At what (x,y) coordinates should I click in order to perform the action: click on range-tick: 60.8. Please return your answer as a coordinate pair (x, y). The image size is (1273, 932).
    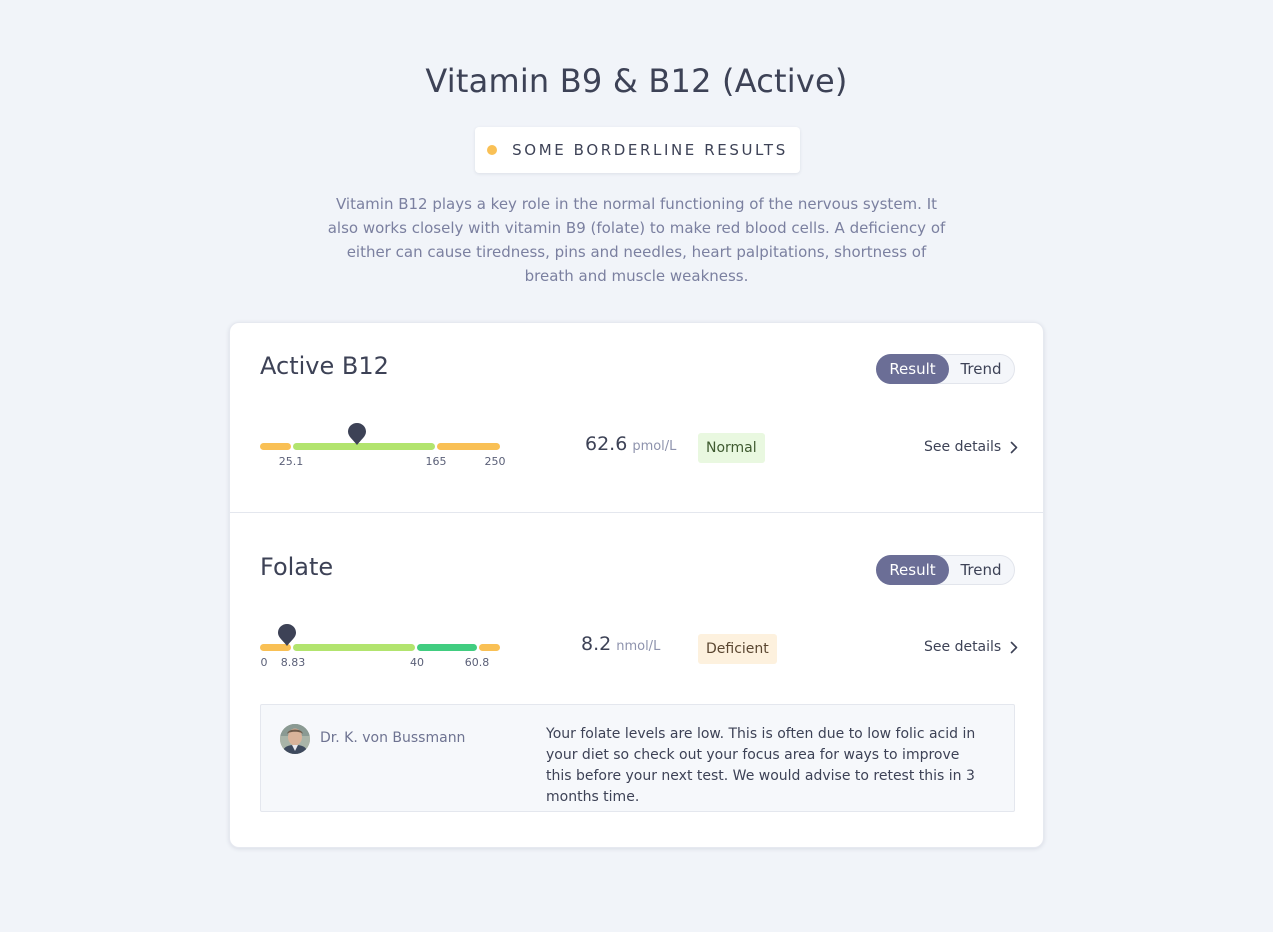
    Looking at the image, I should click on (477, 662).